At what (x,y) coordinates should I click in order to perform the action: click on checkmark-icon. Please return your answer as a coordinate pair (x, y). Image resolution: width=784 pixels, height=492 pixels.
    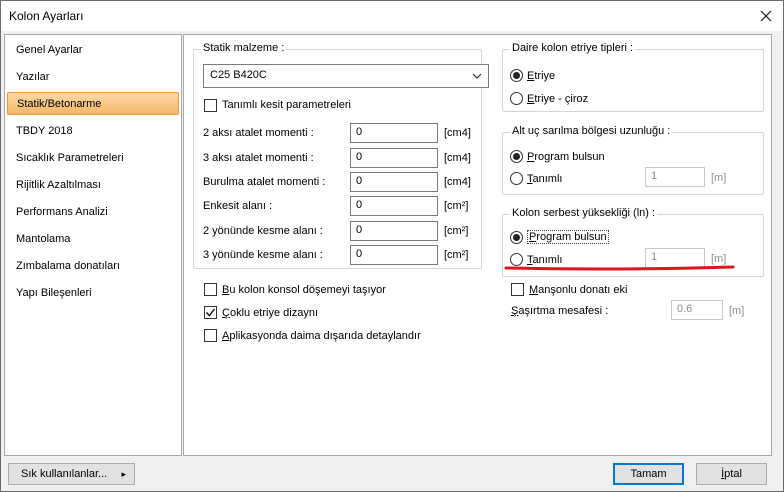
    Looking at the image, I should click on (210, 312).